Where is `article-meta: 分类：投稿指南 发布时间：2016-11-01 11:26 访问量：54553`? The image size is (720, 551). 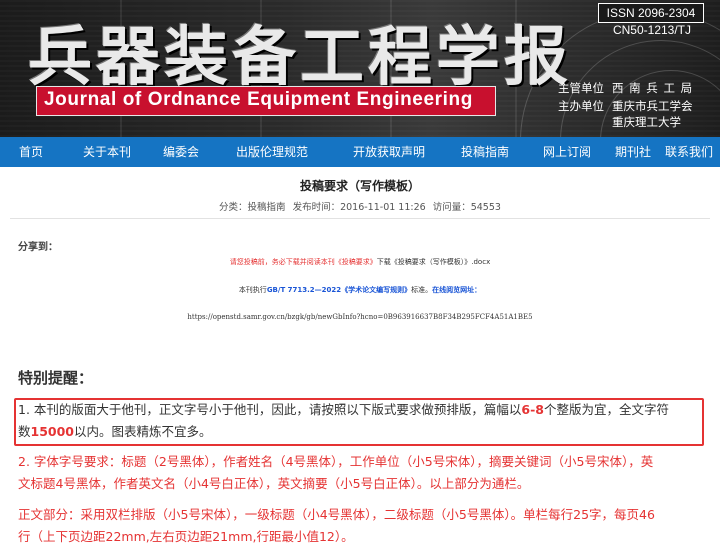 article-meta: 分类：投稿指南 发布时间：2016-11-01 11:26 访问量：54553 is located at coordinates (360, 206).